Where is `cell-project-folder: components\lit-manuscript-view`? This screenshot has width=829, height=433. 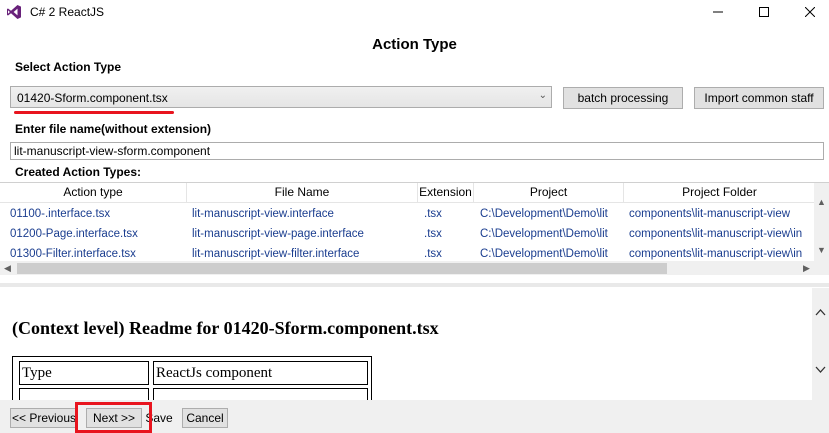 cell-project-folder: components\lit-manuscript-view is located at coordinates (710, 214).